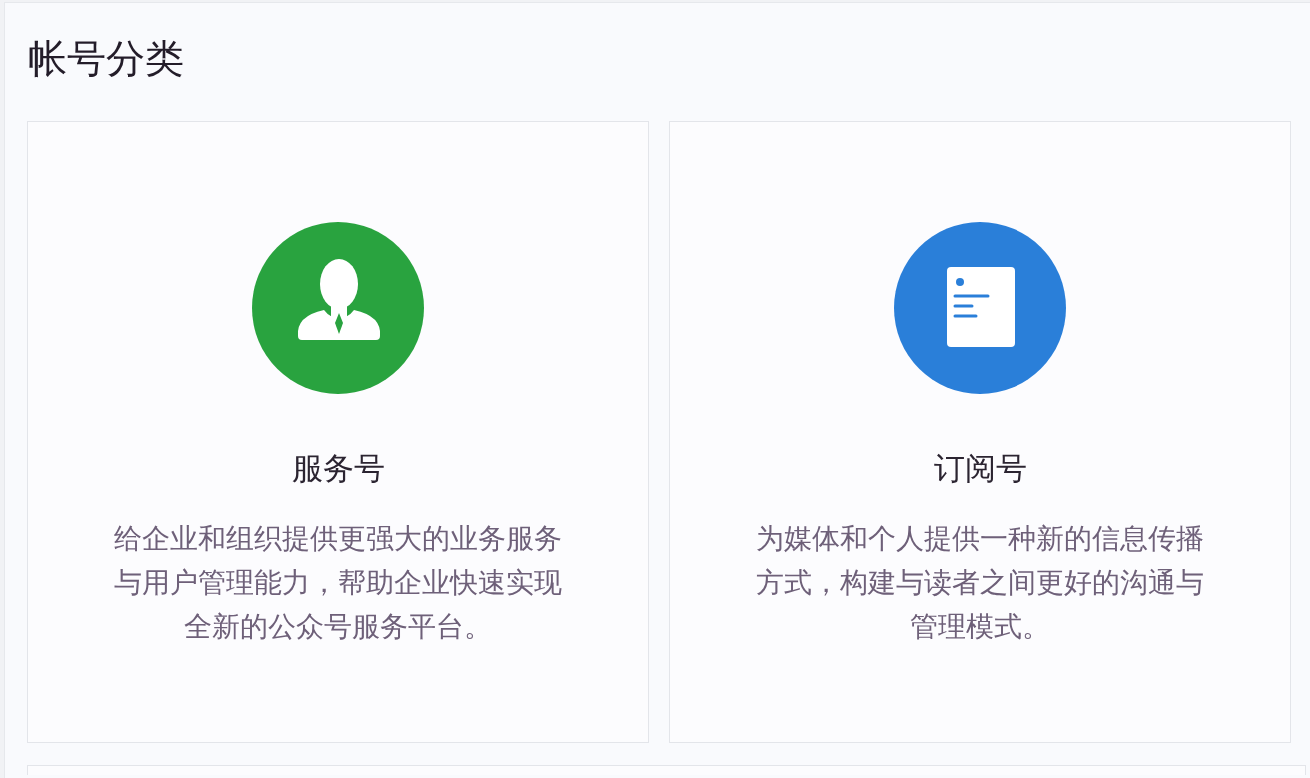 This screenshot has height=778, width=1310. Describe the element at coordinates (338, 582) in the screenshot. I see `card-description: 给企业和组织提供更强大的业务服务与用户管理能力，帮助企业快速实现全新的公众号服务平台。` at that location.